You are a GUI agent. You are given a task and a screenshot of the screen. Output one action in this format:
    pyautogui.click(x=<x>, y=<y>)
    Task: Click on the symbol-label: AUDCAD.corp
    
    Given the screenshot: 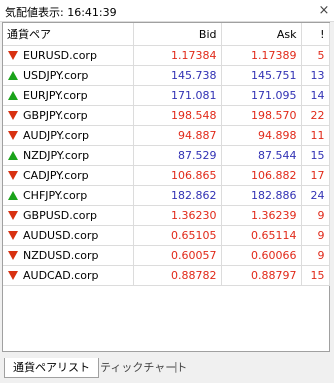 What is the action you would take?
    pyautogui.click(x=61, y=275)
    